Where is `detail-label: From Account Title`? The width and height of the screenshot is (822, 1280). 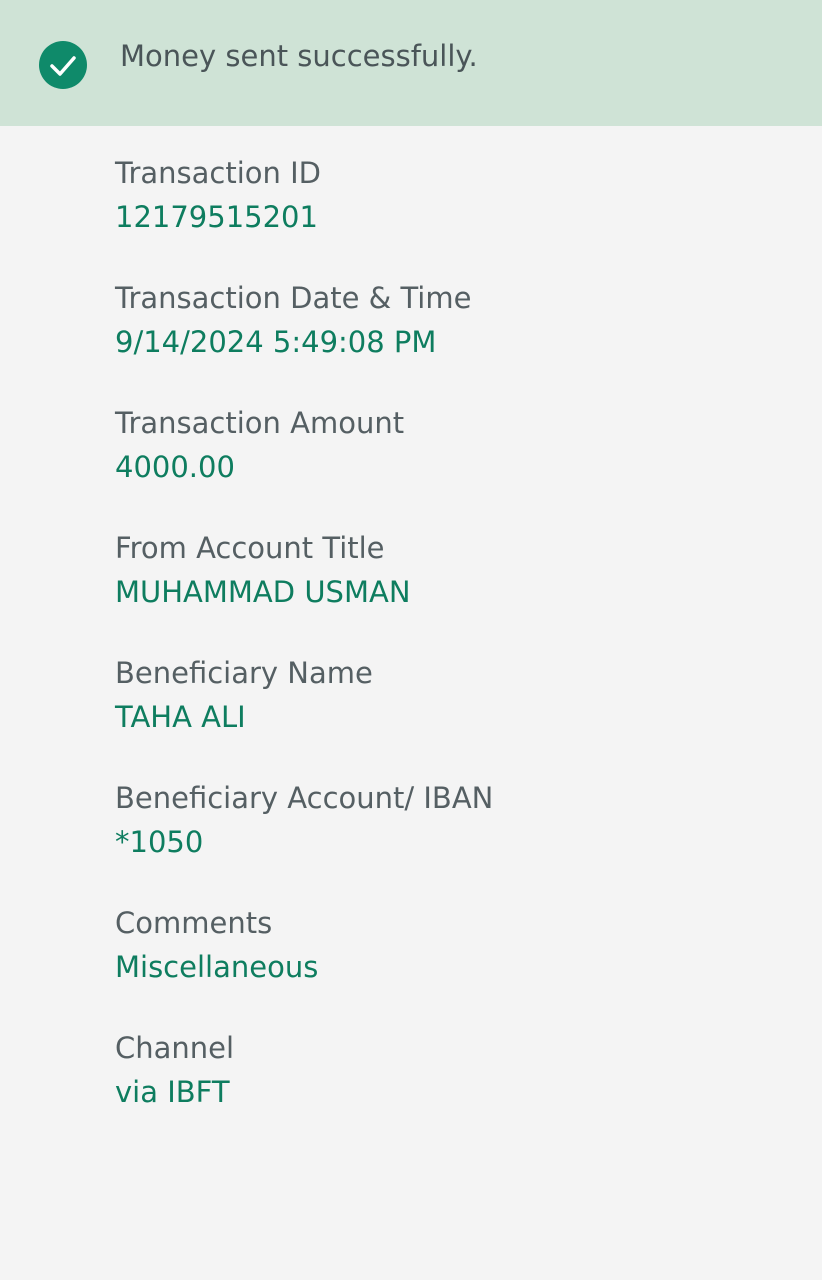
detail-label: From Account Title is located at coordinates (250, 548).